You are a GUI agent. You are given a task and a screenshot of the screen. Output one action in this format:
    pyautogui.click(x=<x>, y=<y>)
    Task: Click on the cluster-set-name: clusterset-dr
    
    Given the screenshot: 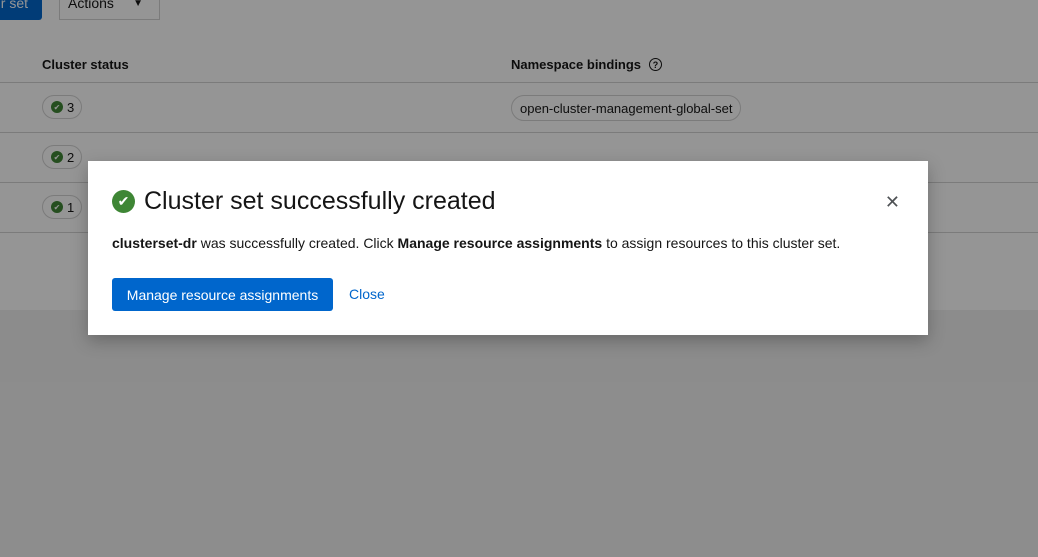 What is the action you would take?
    pyautogui.click(x=154, y=243)
    